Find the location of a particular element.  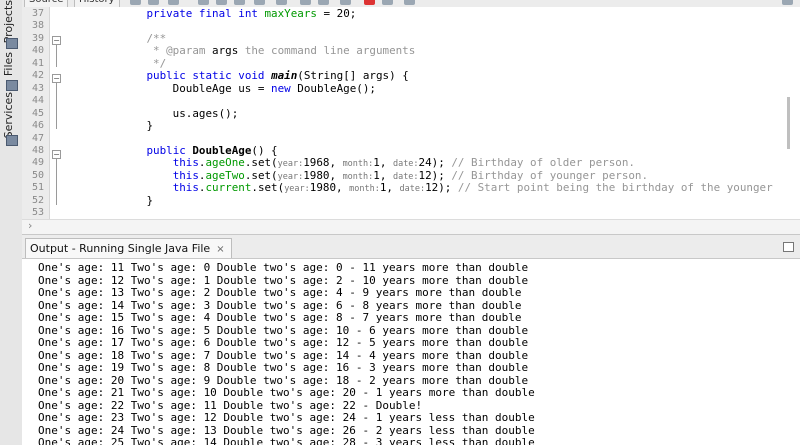

line-number: 37 is located at coordinates (37, 13).